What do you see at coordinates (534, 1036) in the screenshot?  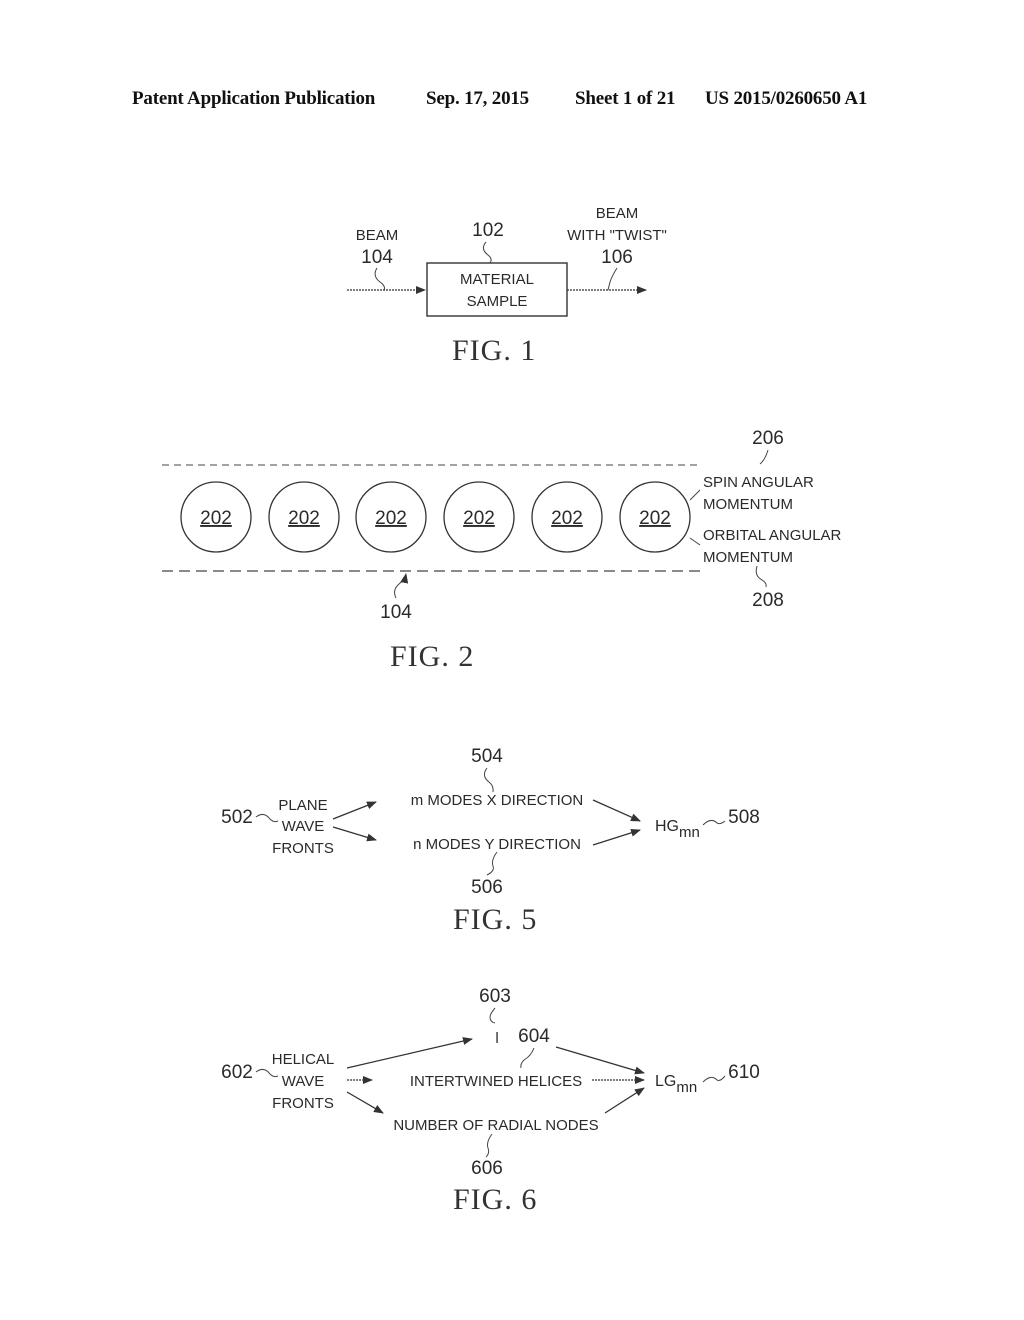 I see `fig6-middle-ref: 604` at bounding box center [534, 1036].